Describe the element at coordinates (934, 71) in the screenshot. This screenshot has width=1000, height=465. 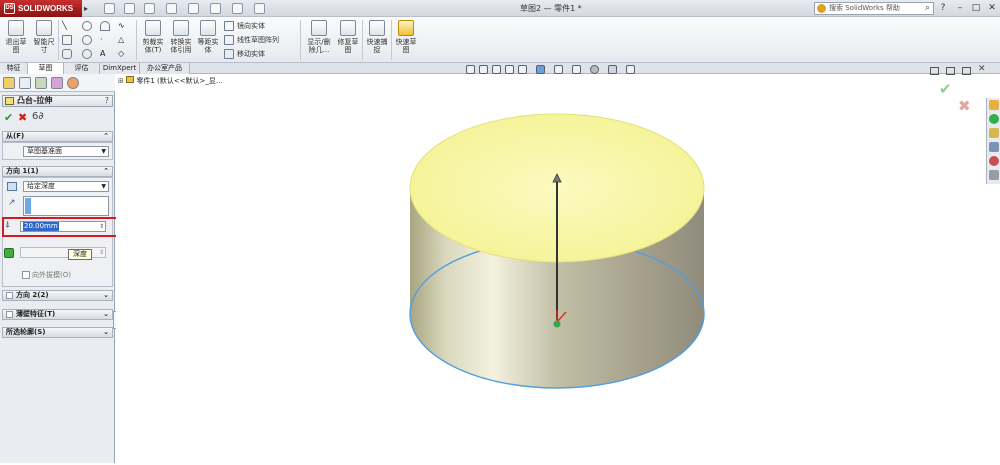
I see `viewport-tile-icon` at that location.